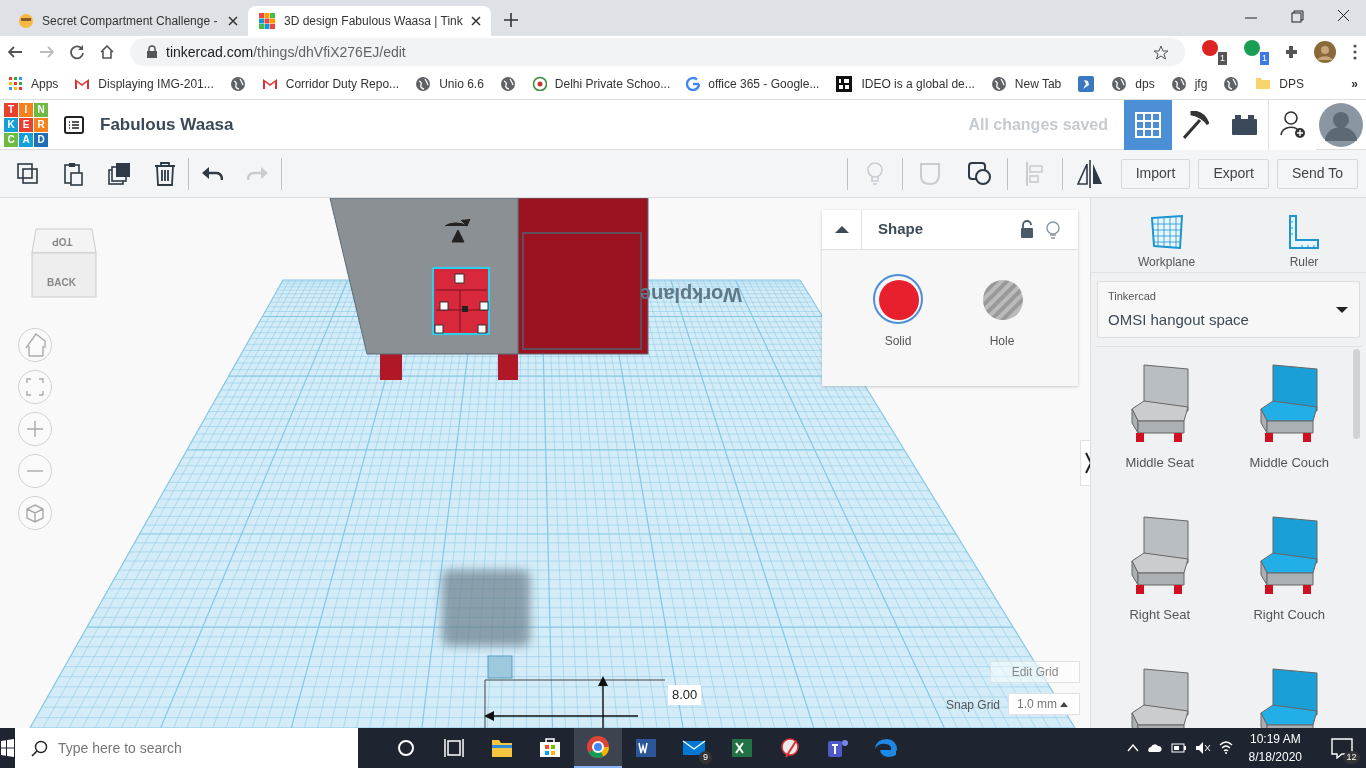  I want to click on bookmark: Unio 6.6, so click(449, 83).